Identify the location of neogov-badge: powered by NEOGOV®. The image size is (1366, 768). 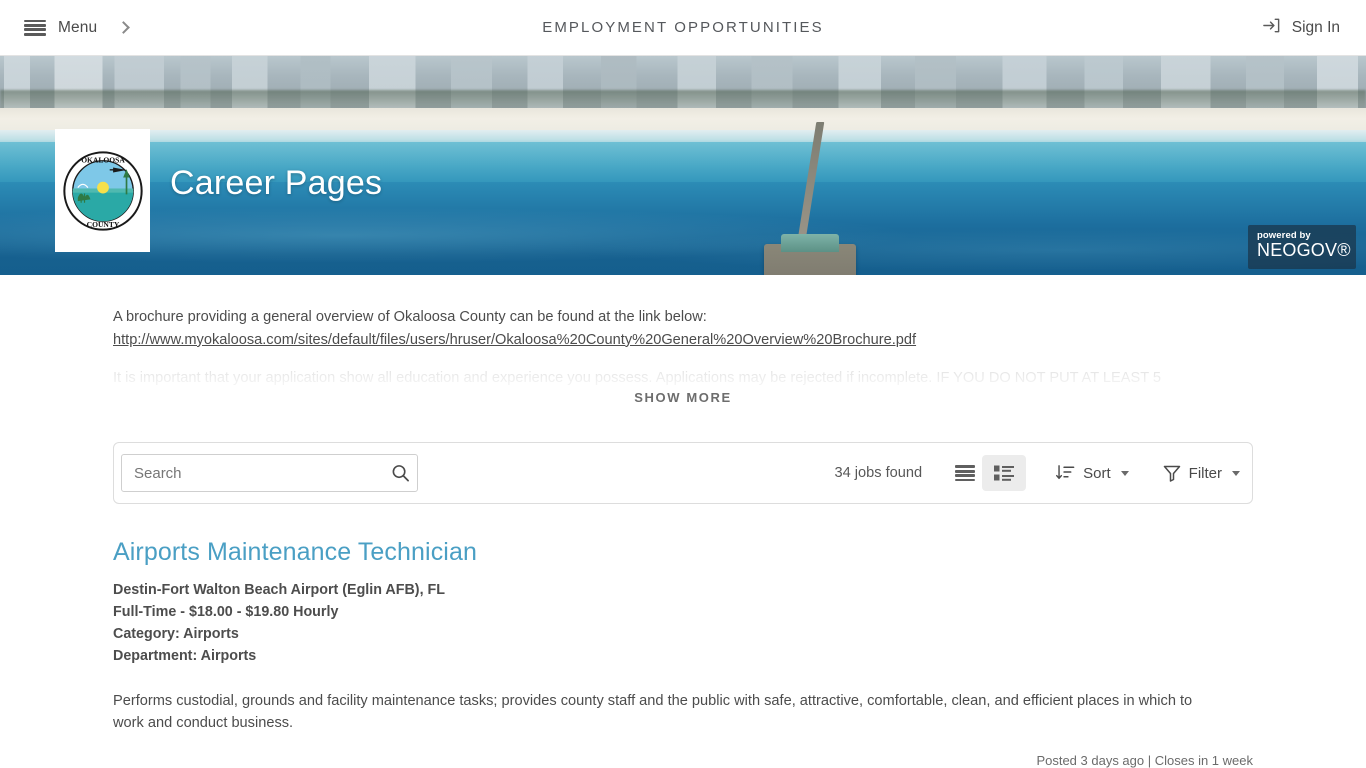
(1302, 247).